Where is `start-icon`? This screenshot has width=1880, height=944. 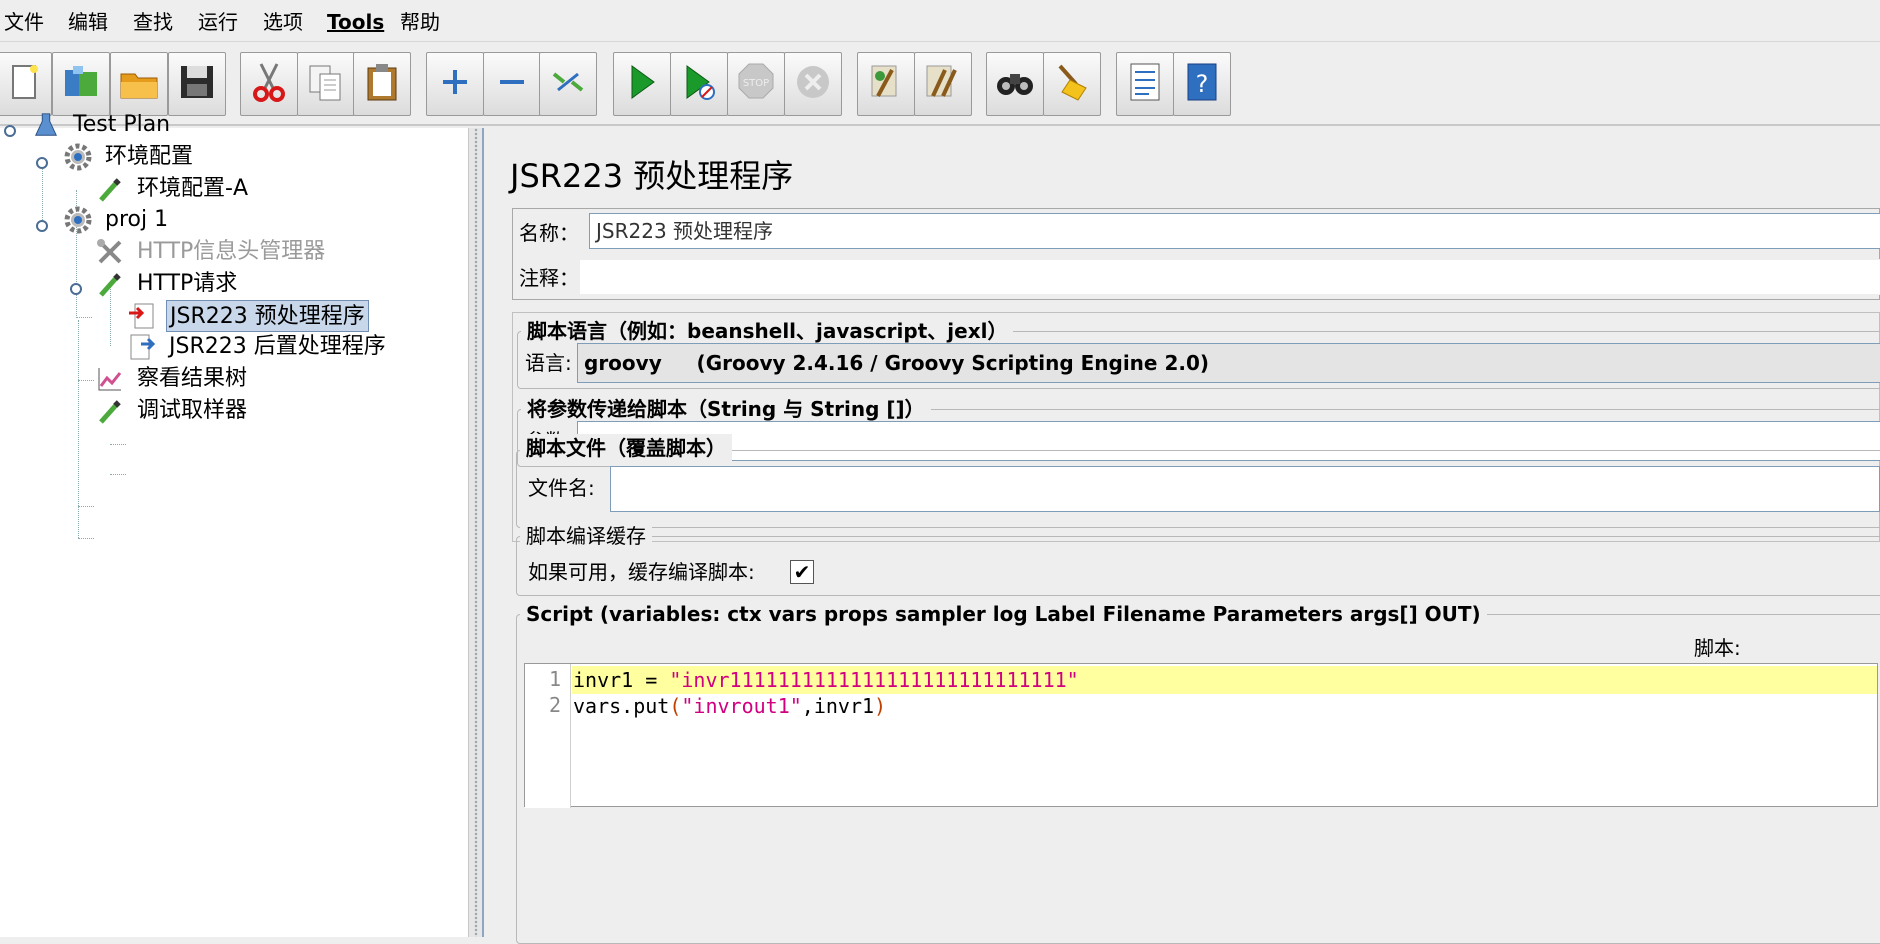 start-icon is located at coordinates (642, 84).